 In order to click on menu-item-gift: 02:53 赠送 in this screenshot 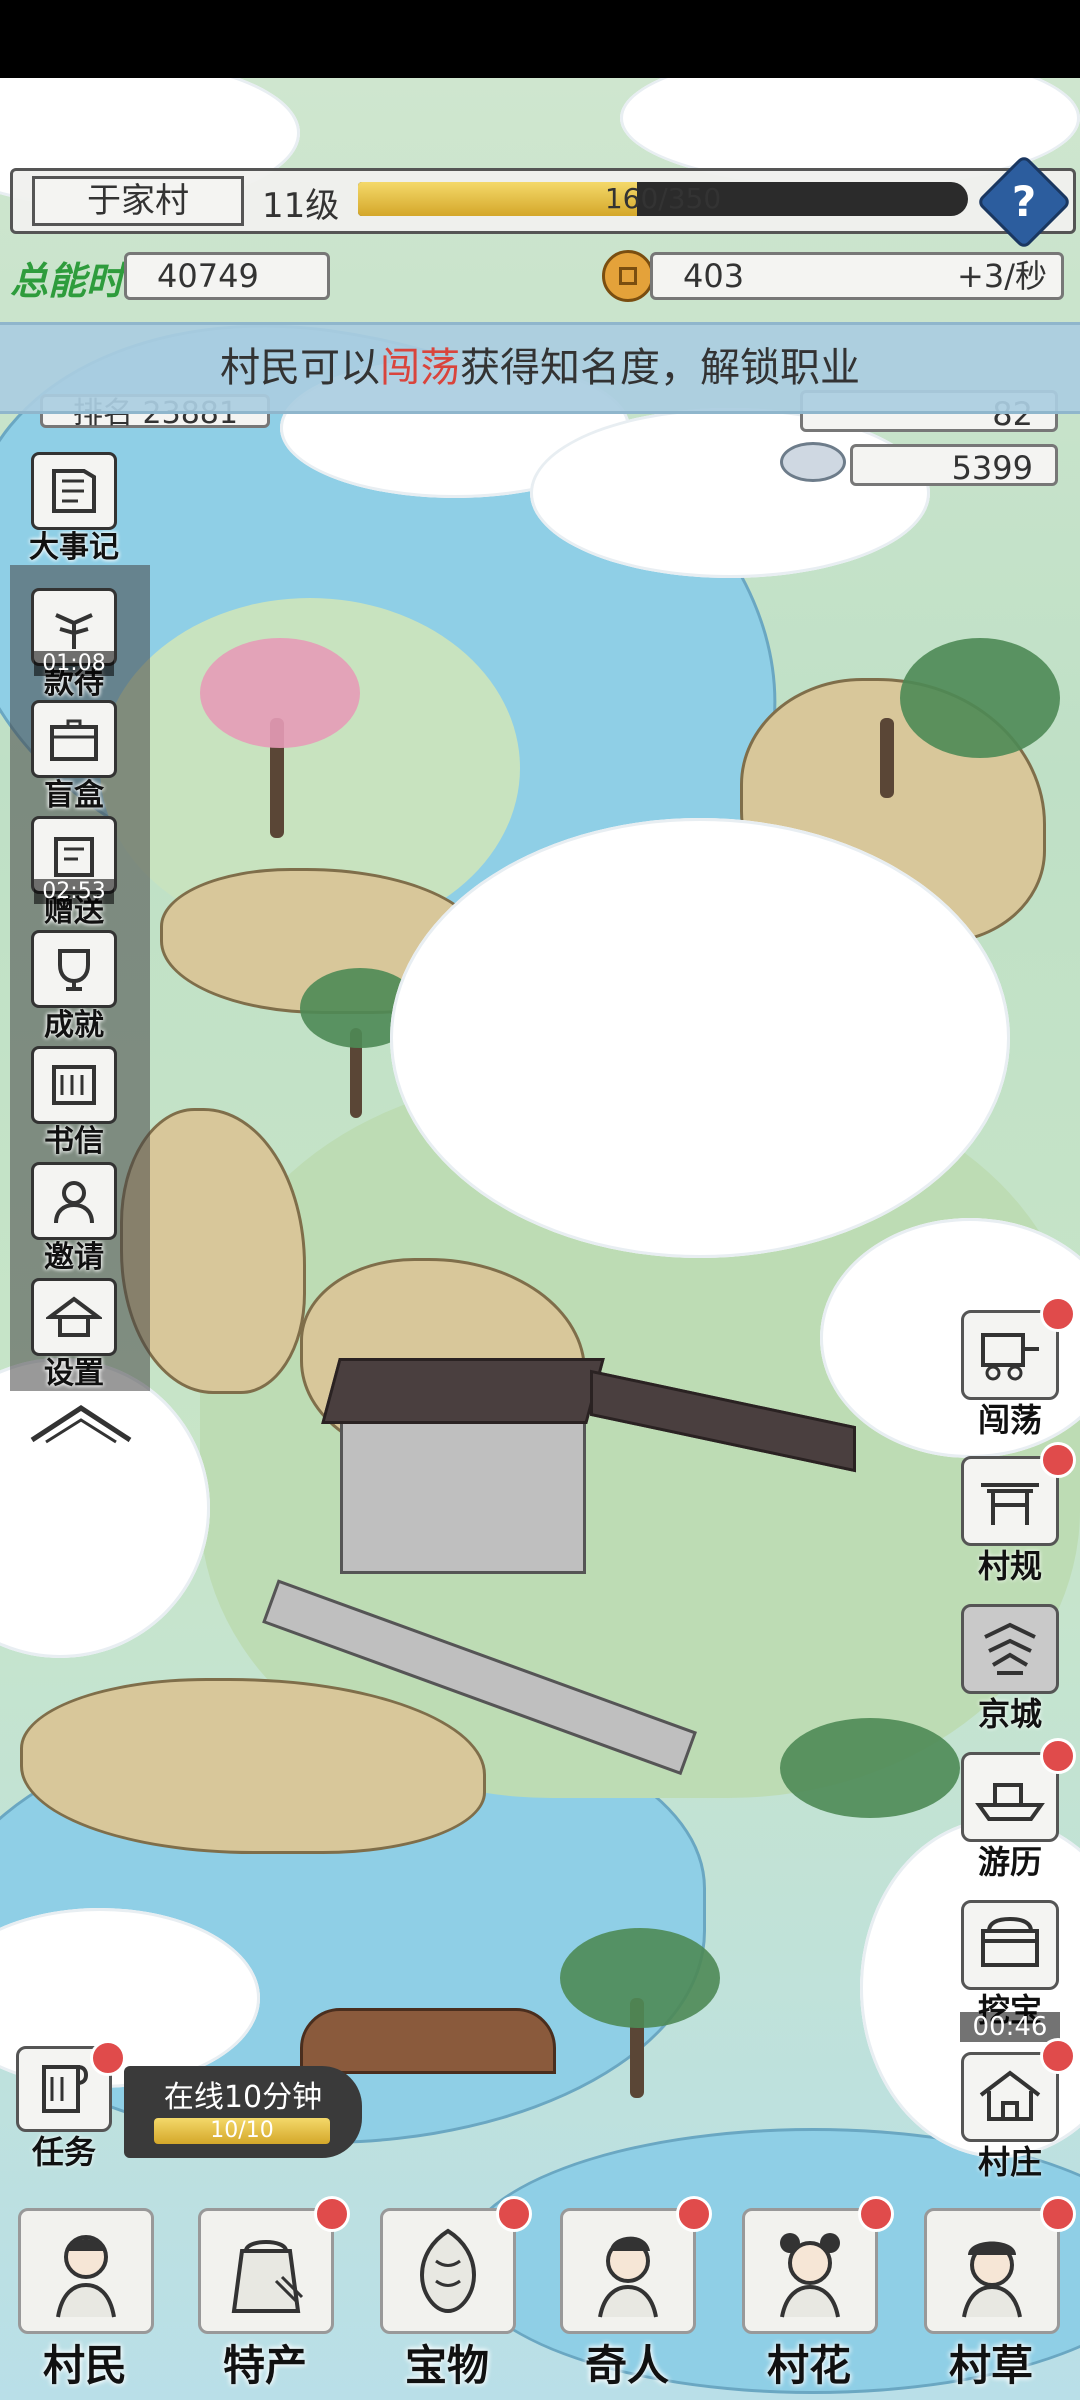, I will do `click(74, 873)`.